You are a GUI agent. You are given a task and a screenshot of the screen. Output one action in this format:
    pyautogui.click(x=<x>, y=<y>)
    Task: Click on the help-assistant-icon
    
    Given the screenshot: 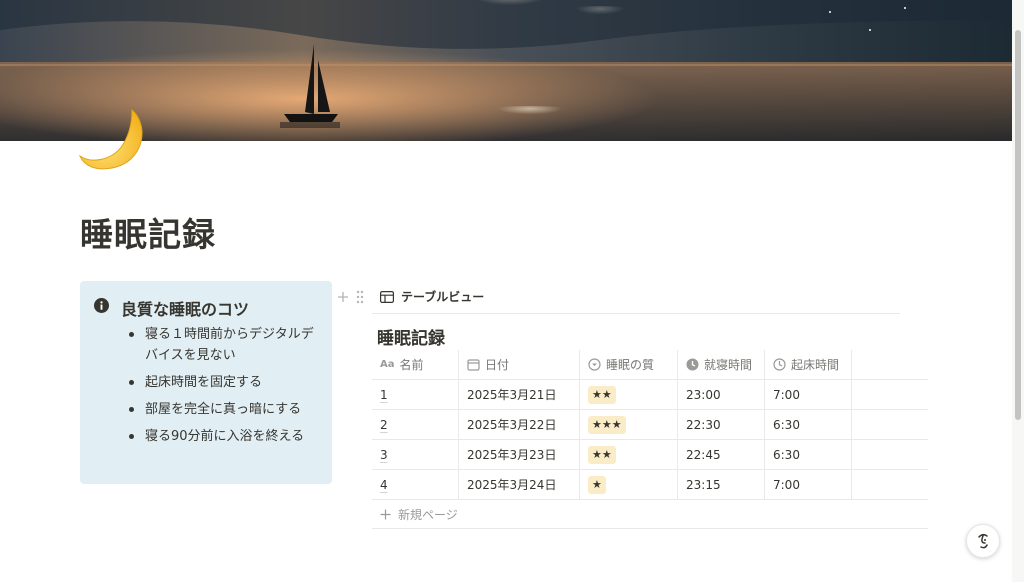 What is the action you would take?
    pyautogui.click(x=983, y=541)
    